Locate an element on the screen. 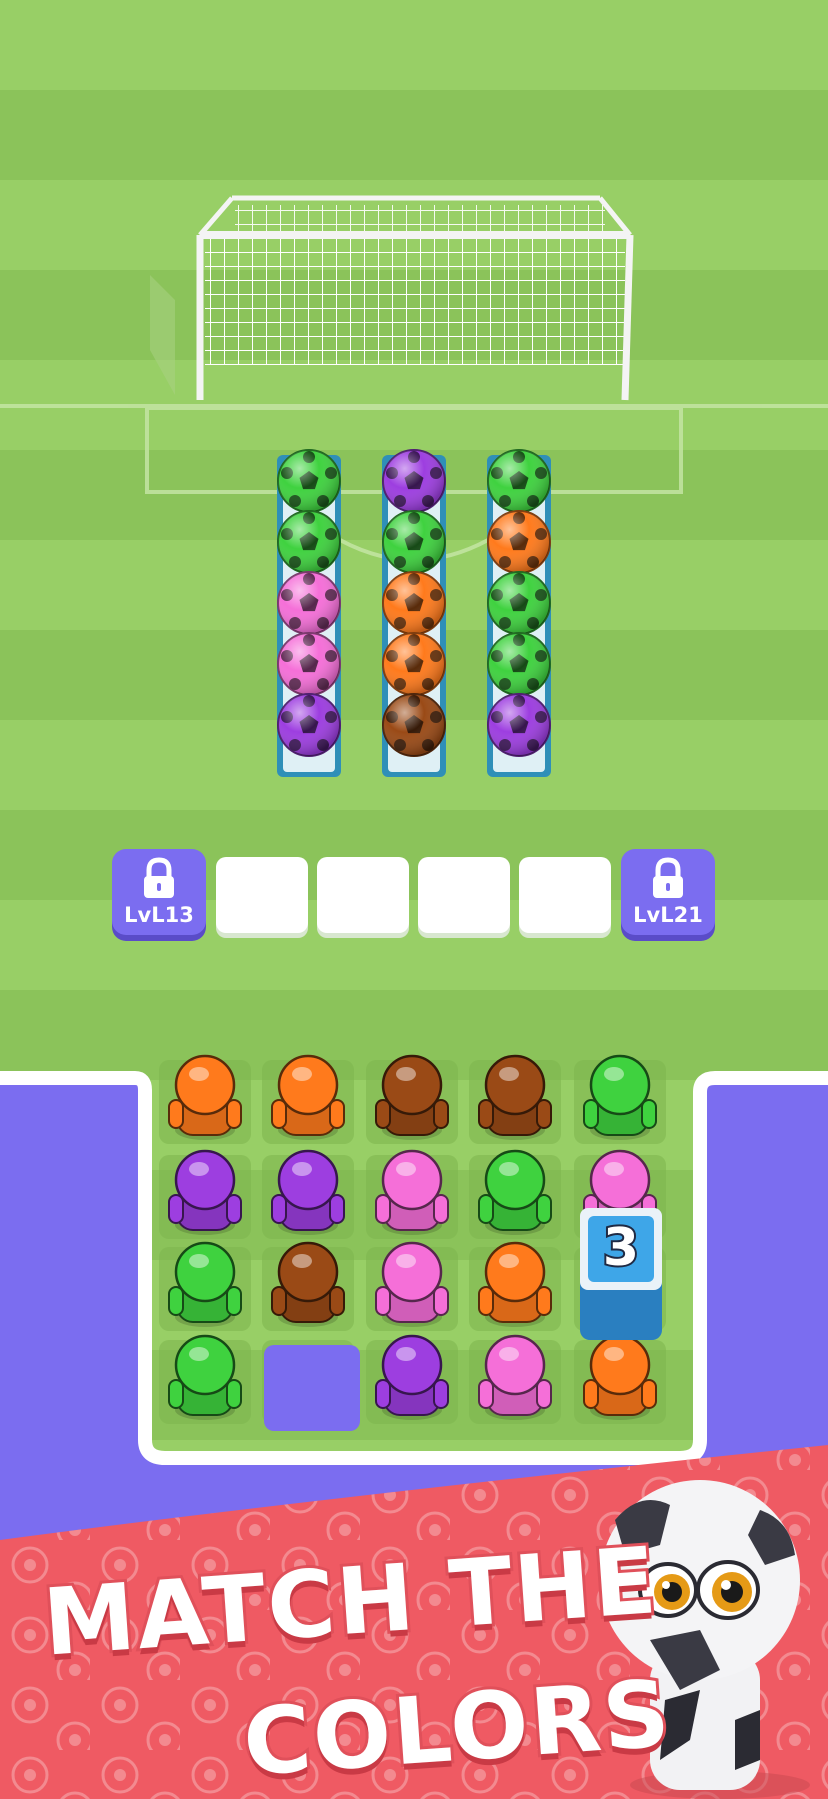 The image size is (828, 1799). ball-tubes is located at coordinates (414, 613).